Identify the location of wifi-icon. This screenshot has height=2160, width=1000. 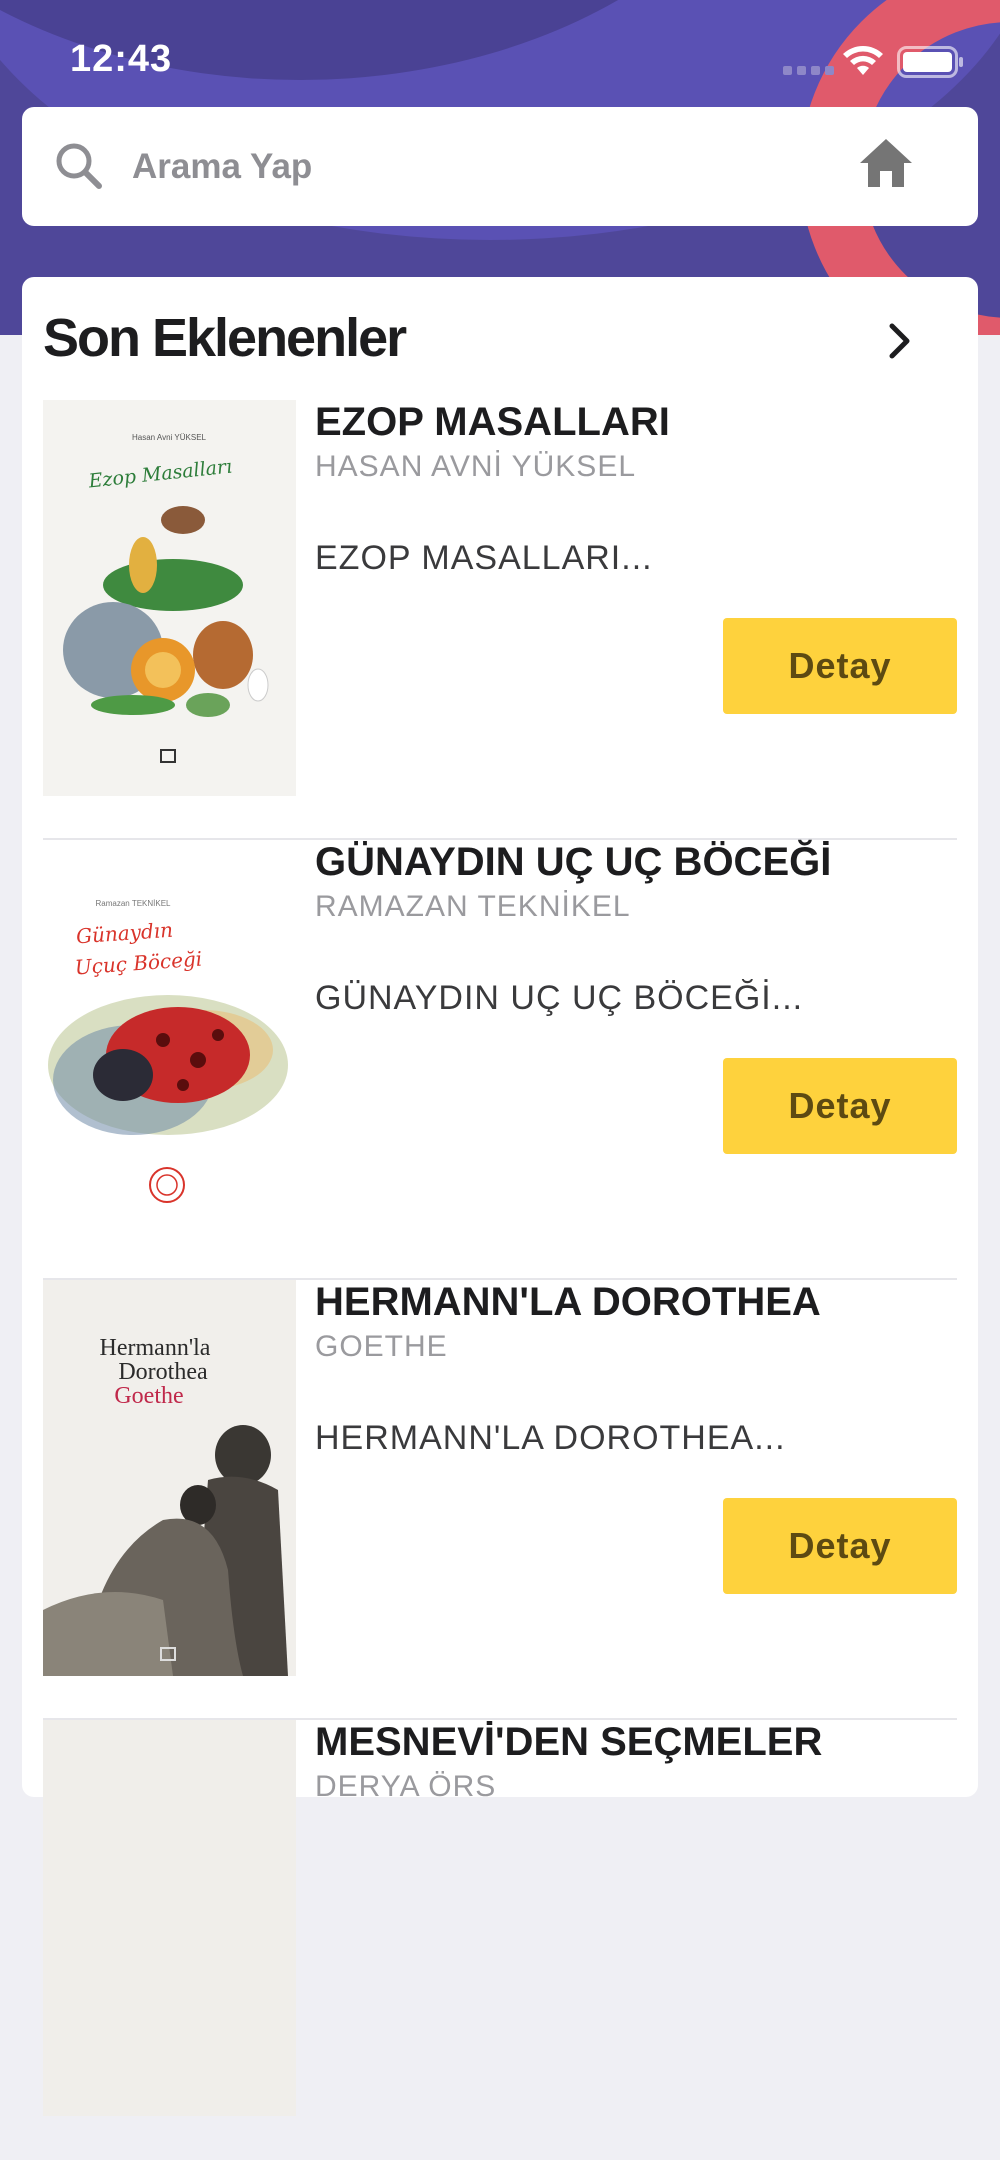
(863, 60).